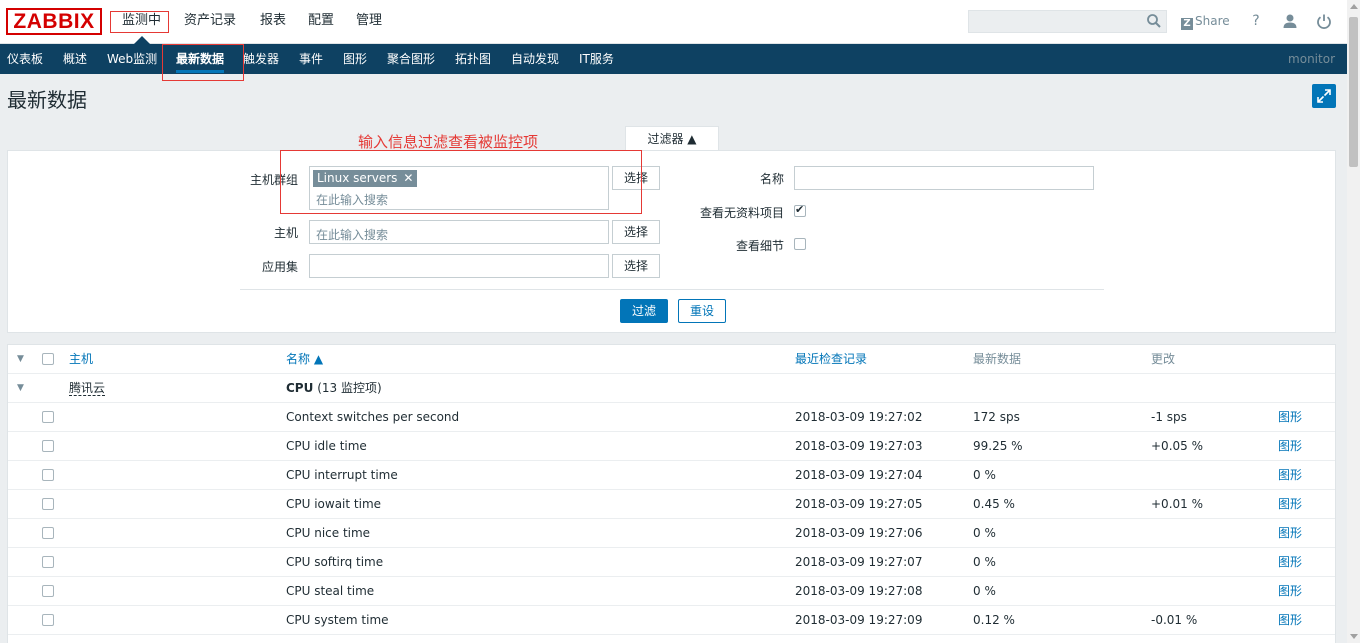 This screenshot has width=1360, height=643. What do you see at coordinates (1256, 21) in the screenshot?
I see `help-icon: ?` at bounding box center [1256, 21].